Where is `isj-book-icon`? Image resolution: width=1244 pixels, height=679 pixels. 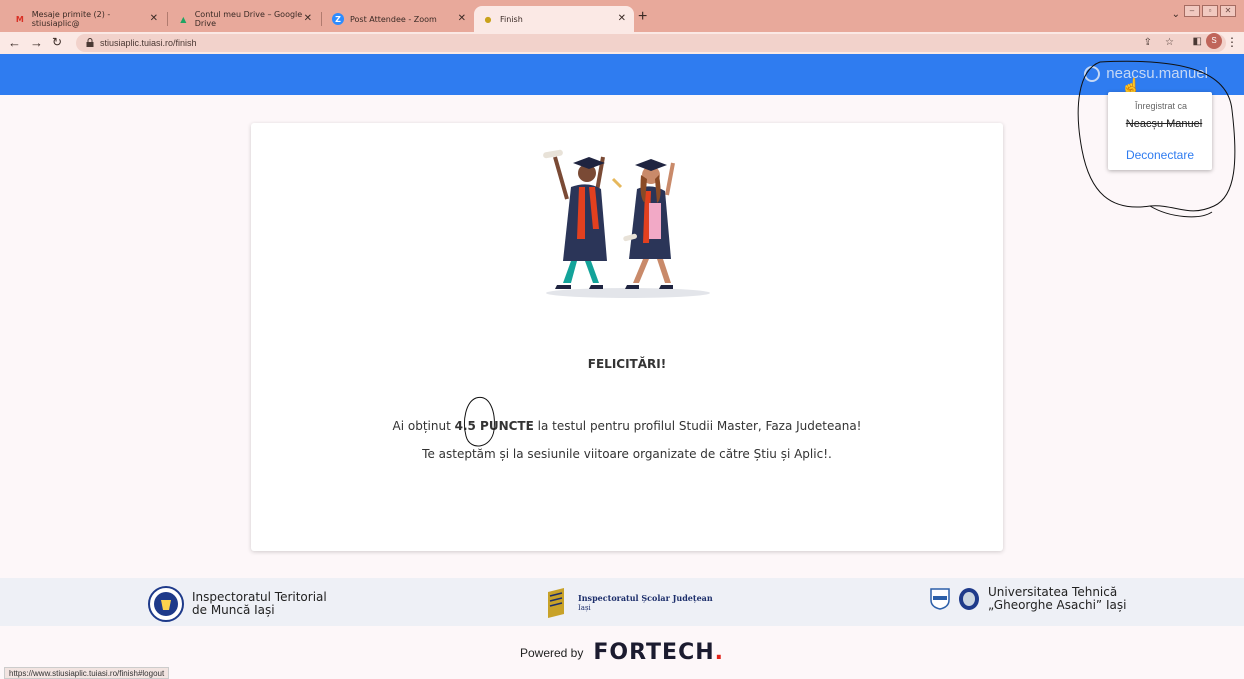
isj-book-icon is located at coordinates (556, 603).